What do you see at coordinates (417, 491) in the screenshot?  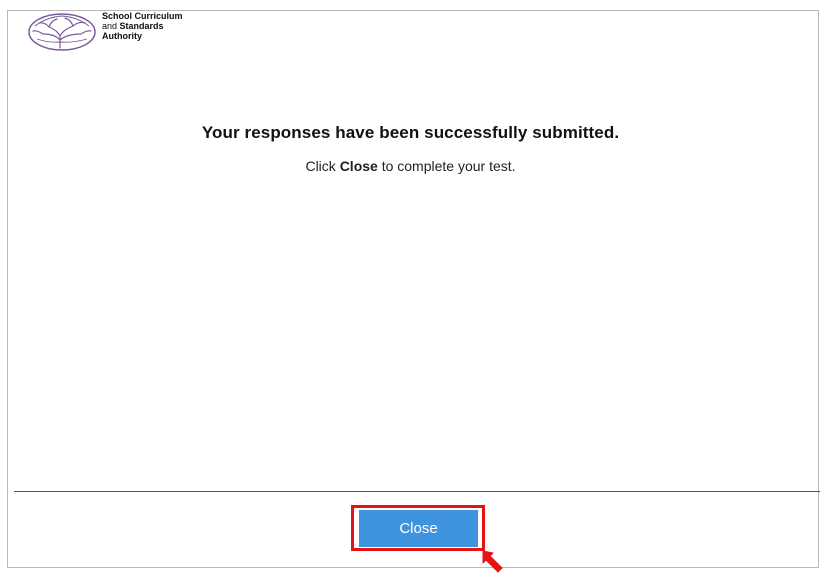 I see `footer-divider` at bounding box center [417, 491].